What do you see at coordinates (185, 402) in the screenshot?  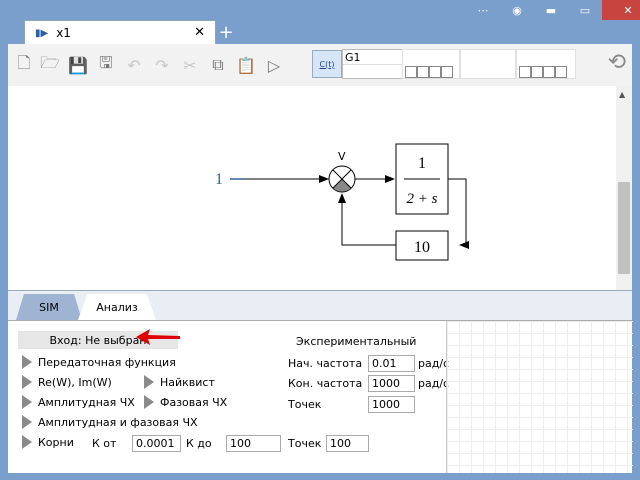 I see `phase-option: Фазовая ЧХ` at bounding box center [185, 402].